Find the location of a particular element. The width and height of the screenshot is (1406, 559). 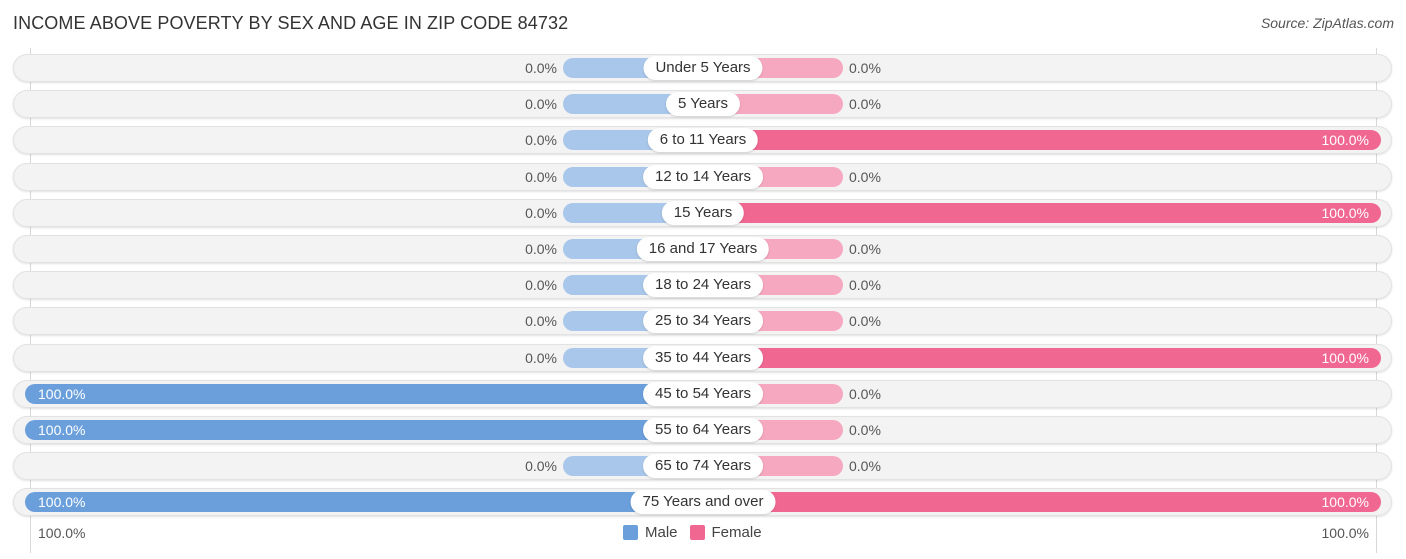

legend-item-male: Male is located at coordinates (650, 532).